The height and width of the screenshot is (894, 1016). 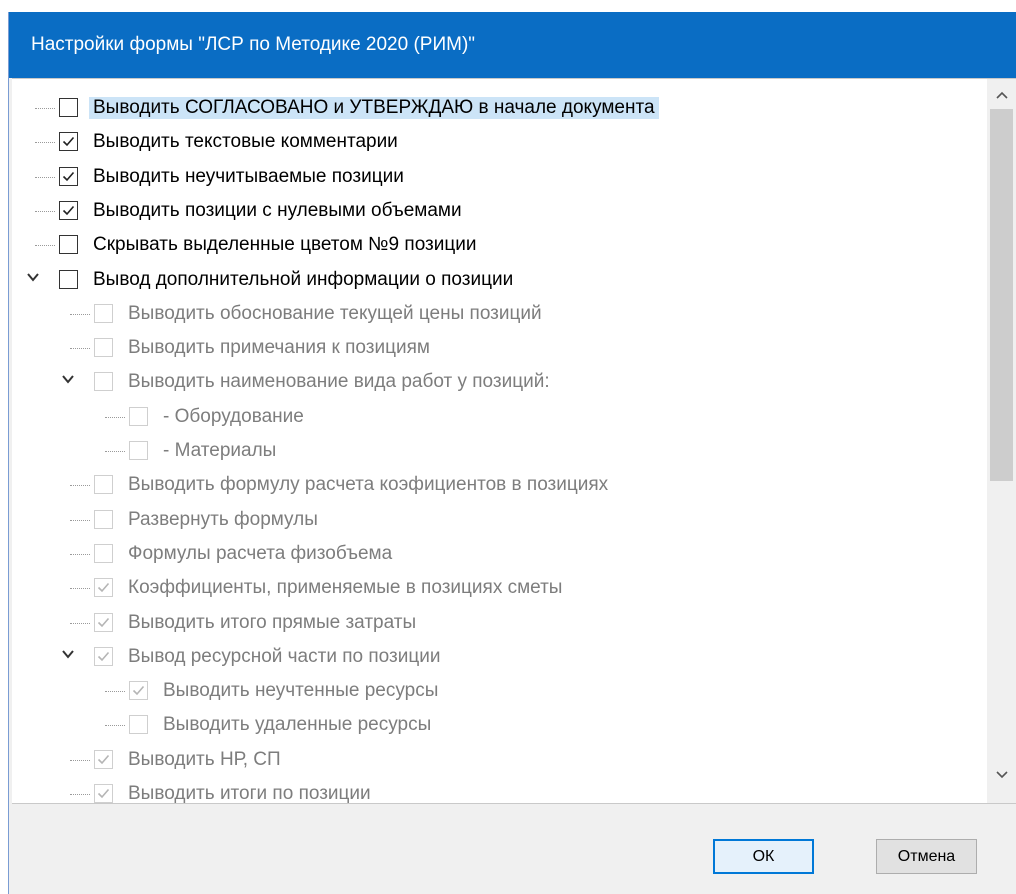 I want to click on tree-item: Вывод ресурсной части по позиции, so click(x=499, y=657).